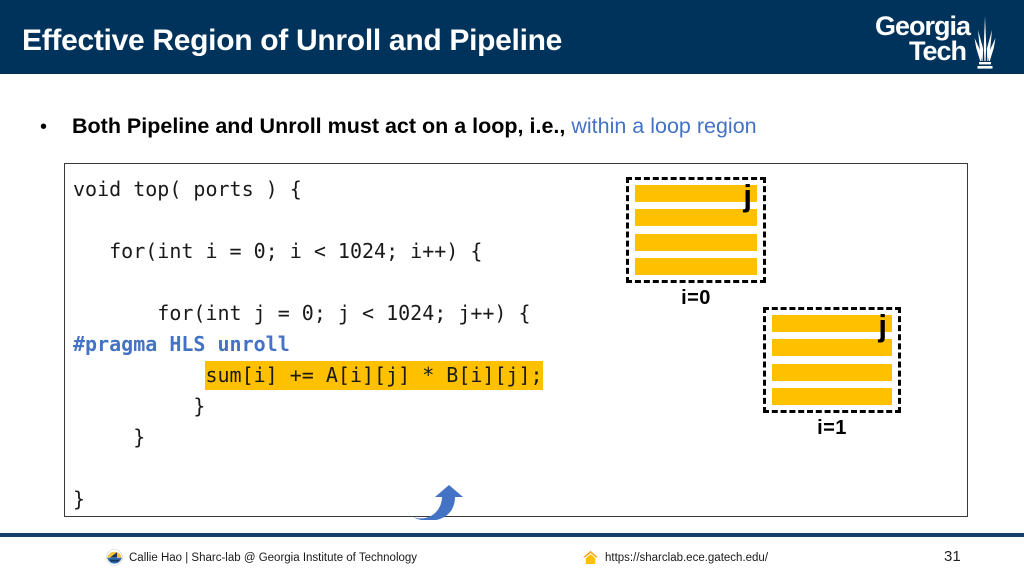 This screenshot has width=1024, height=576. What do you see at coordinates (302, 313) in the screenshot?
I see `code-line: for(int j = 0; j < 1024; j++) {` at bounding box center [302, 313].